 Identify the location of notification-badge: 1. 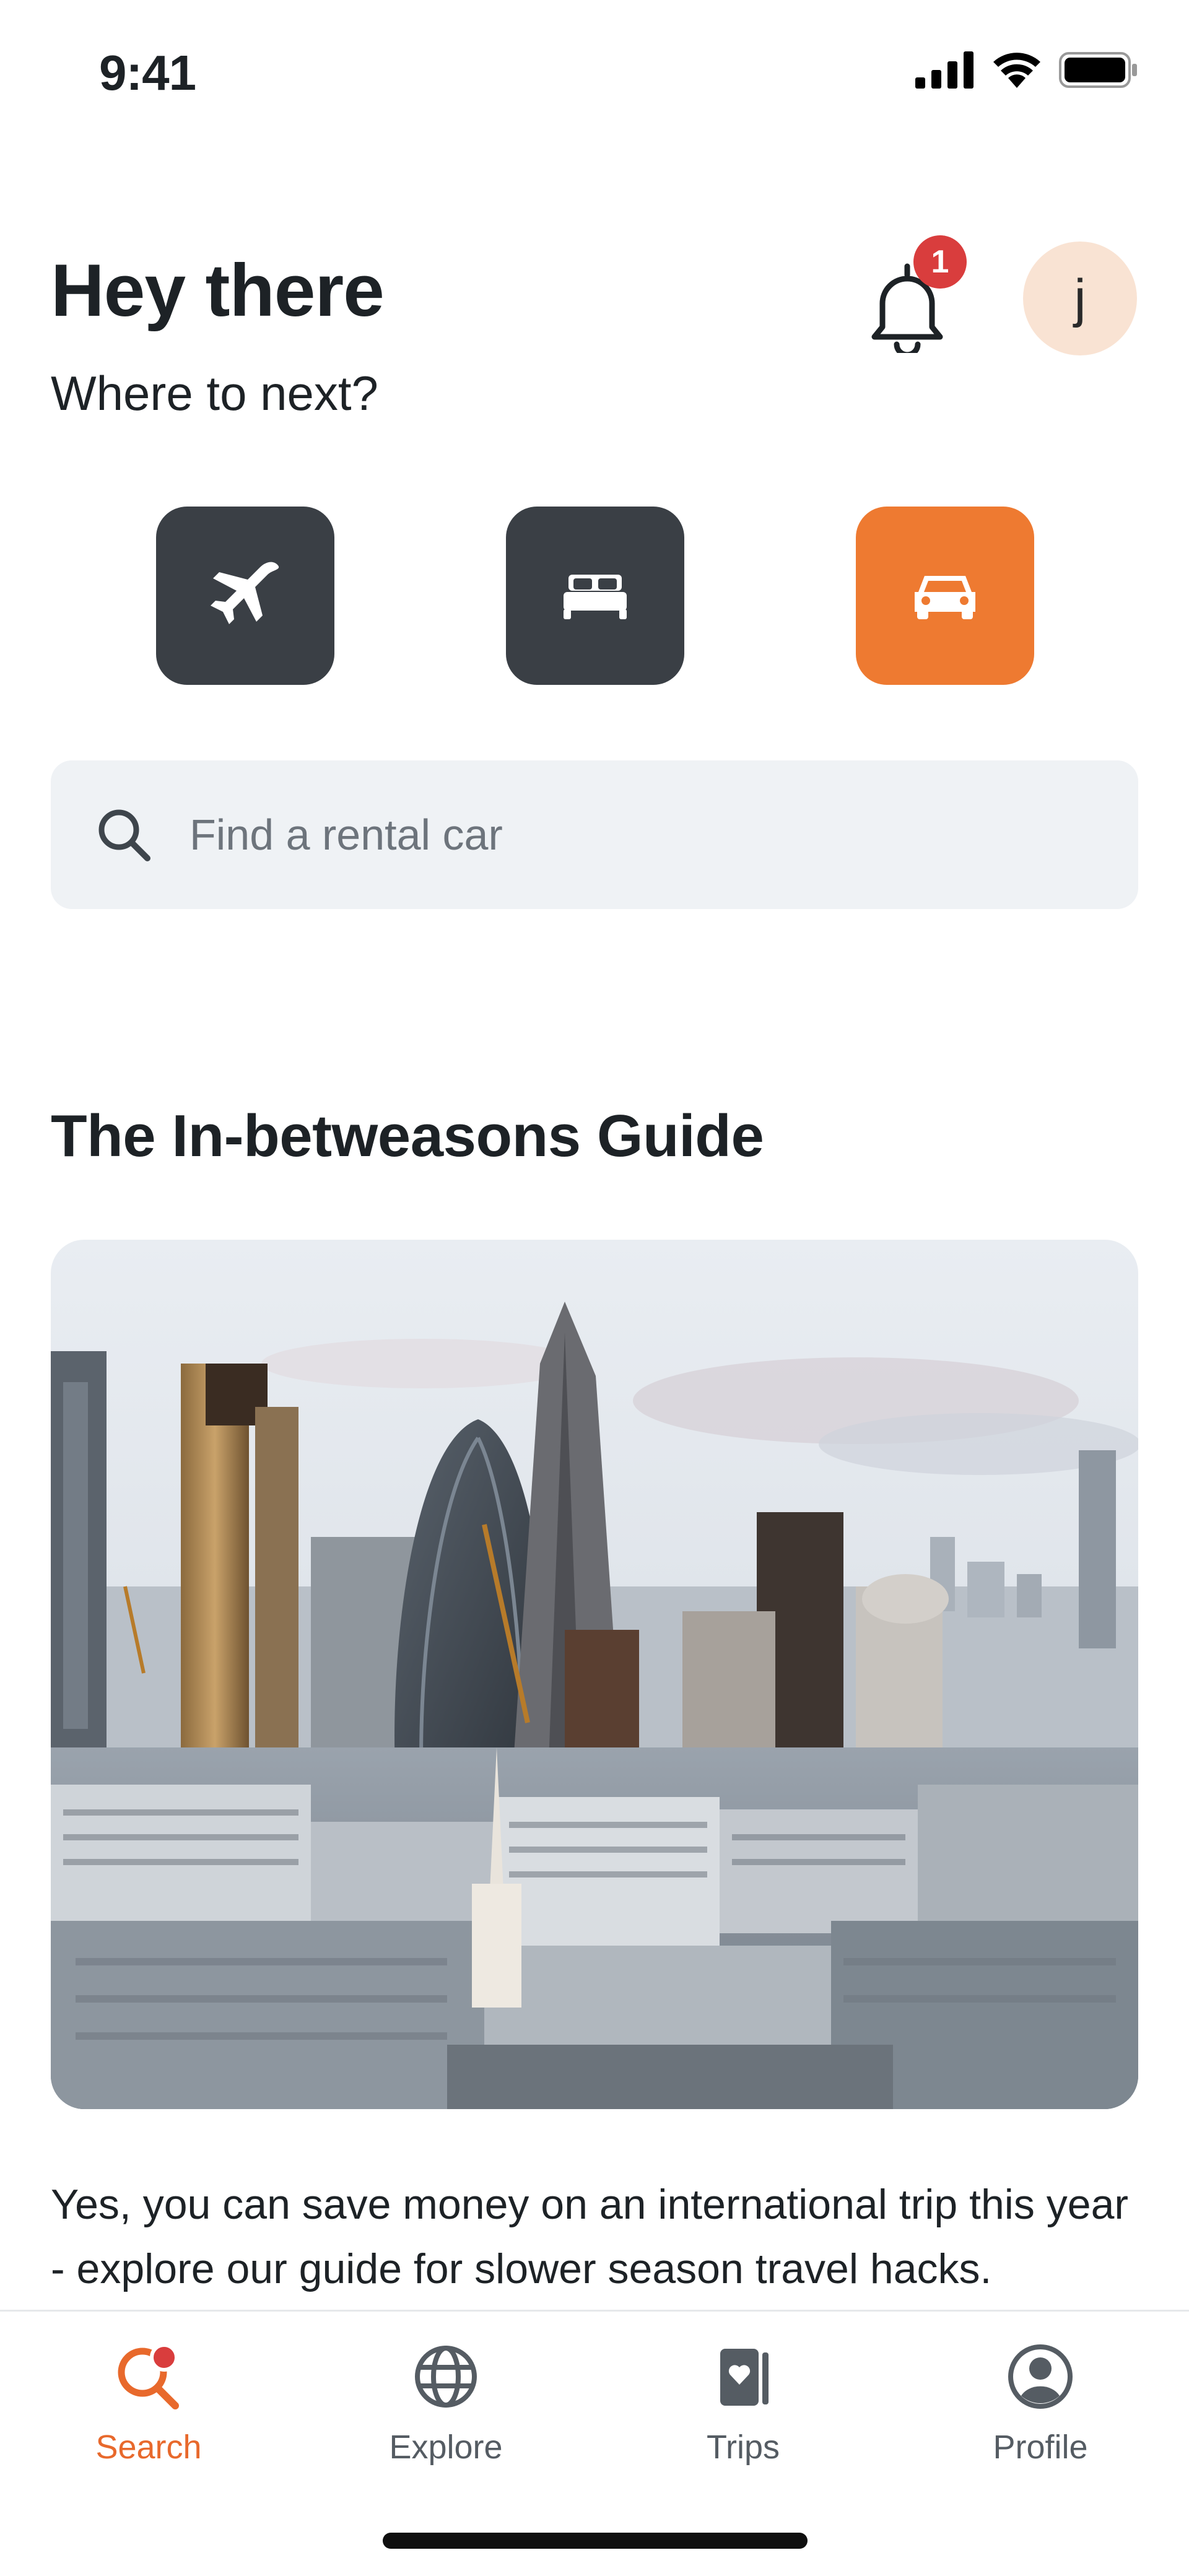
(940, 262).